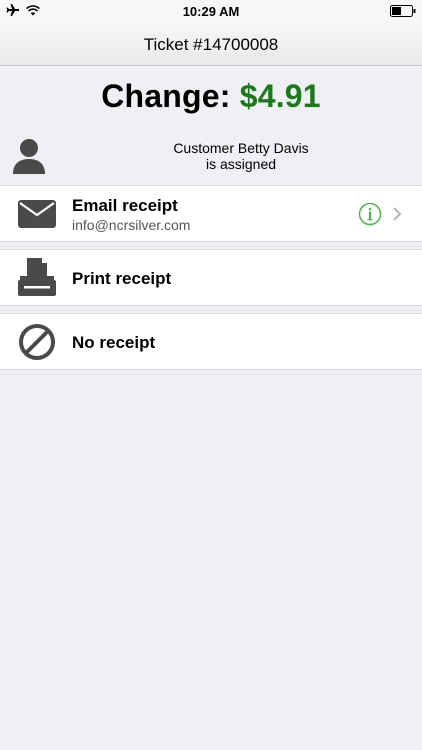 Image resolution: width=422 pixels, height=750 pixels. What do you see at coordinates (280, 96) in the screenshot?
I see `change-amount: $4.91` at bounding box center [280, 96].